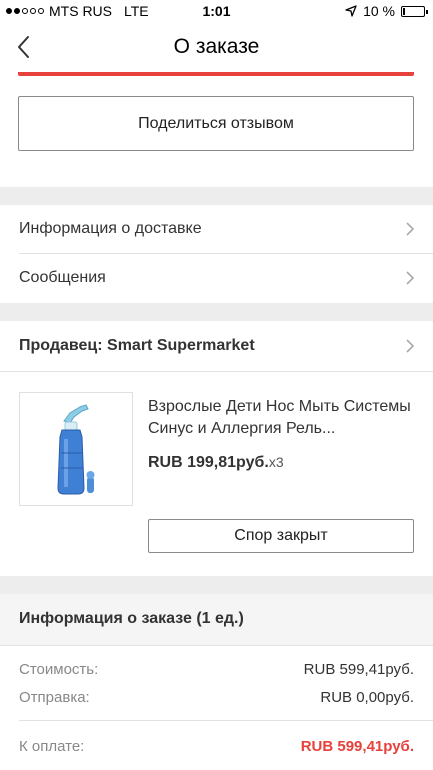 This screenshot has width=433, height=770. What do you see at coordinates (110, 228) in the screenshot?
I see `delivery-info-label: Информация о доставке` at bounding box center [110, 228].